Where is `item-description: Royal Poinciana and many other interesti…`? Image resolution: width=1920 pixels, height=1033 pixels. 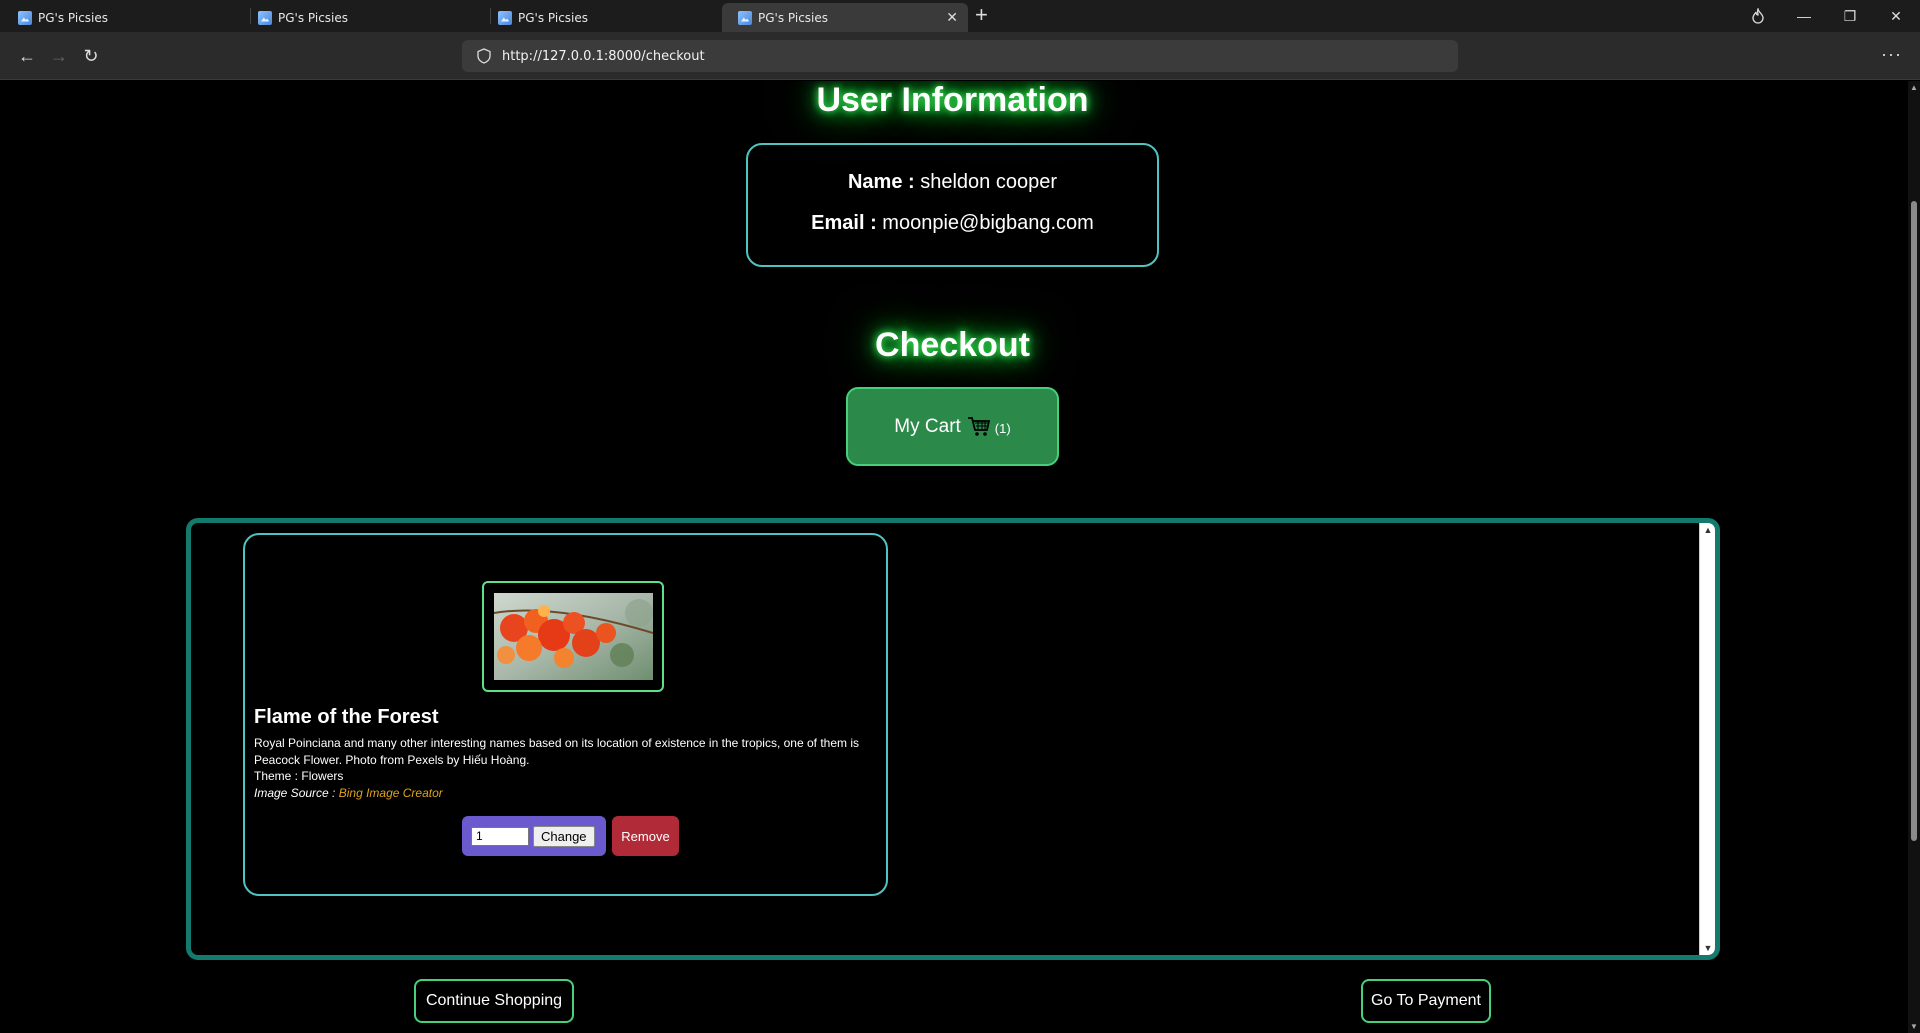
item-description: Royal Poinciana and many other interesti… is located at coordinates (557, 751).